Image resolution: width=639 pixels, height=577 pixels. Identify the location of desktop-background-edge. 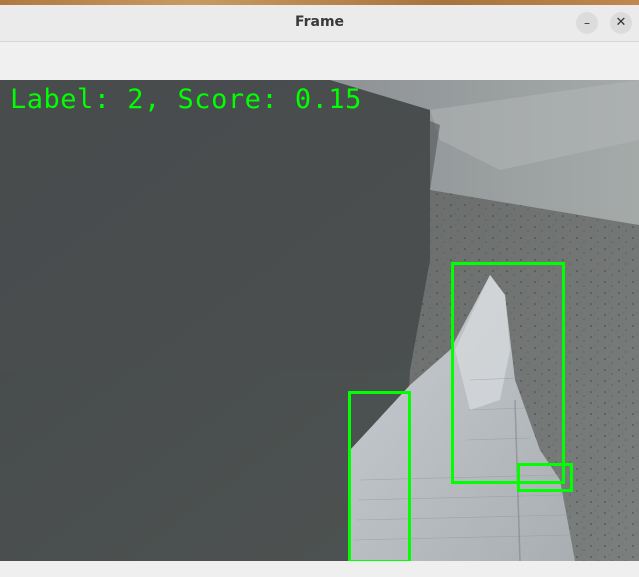
(319, 2).